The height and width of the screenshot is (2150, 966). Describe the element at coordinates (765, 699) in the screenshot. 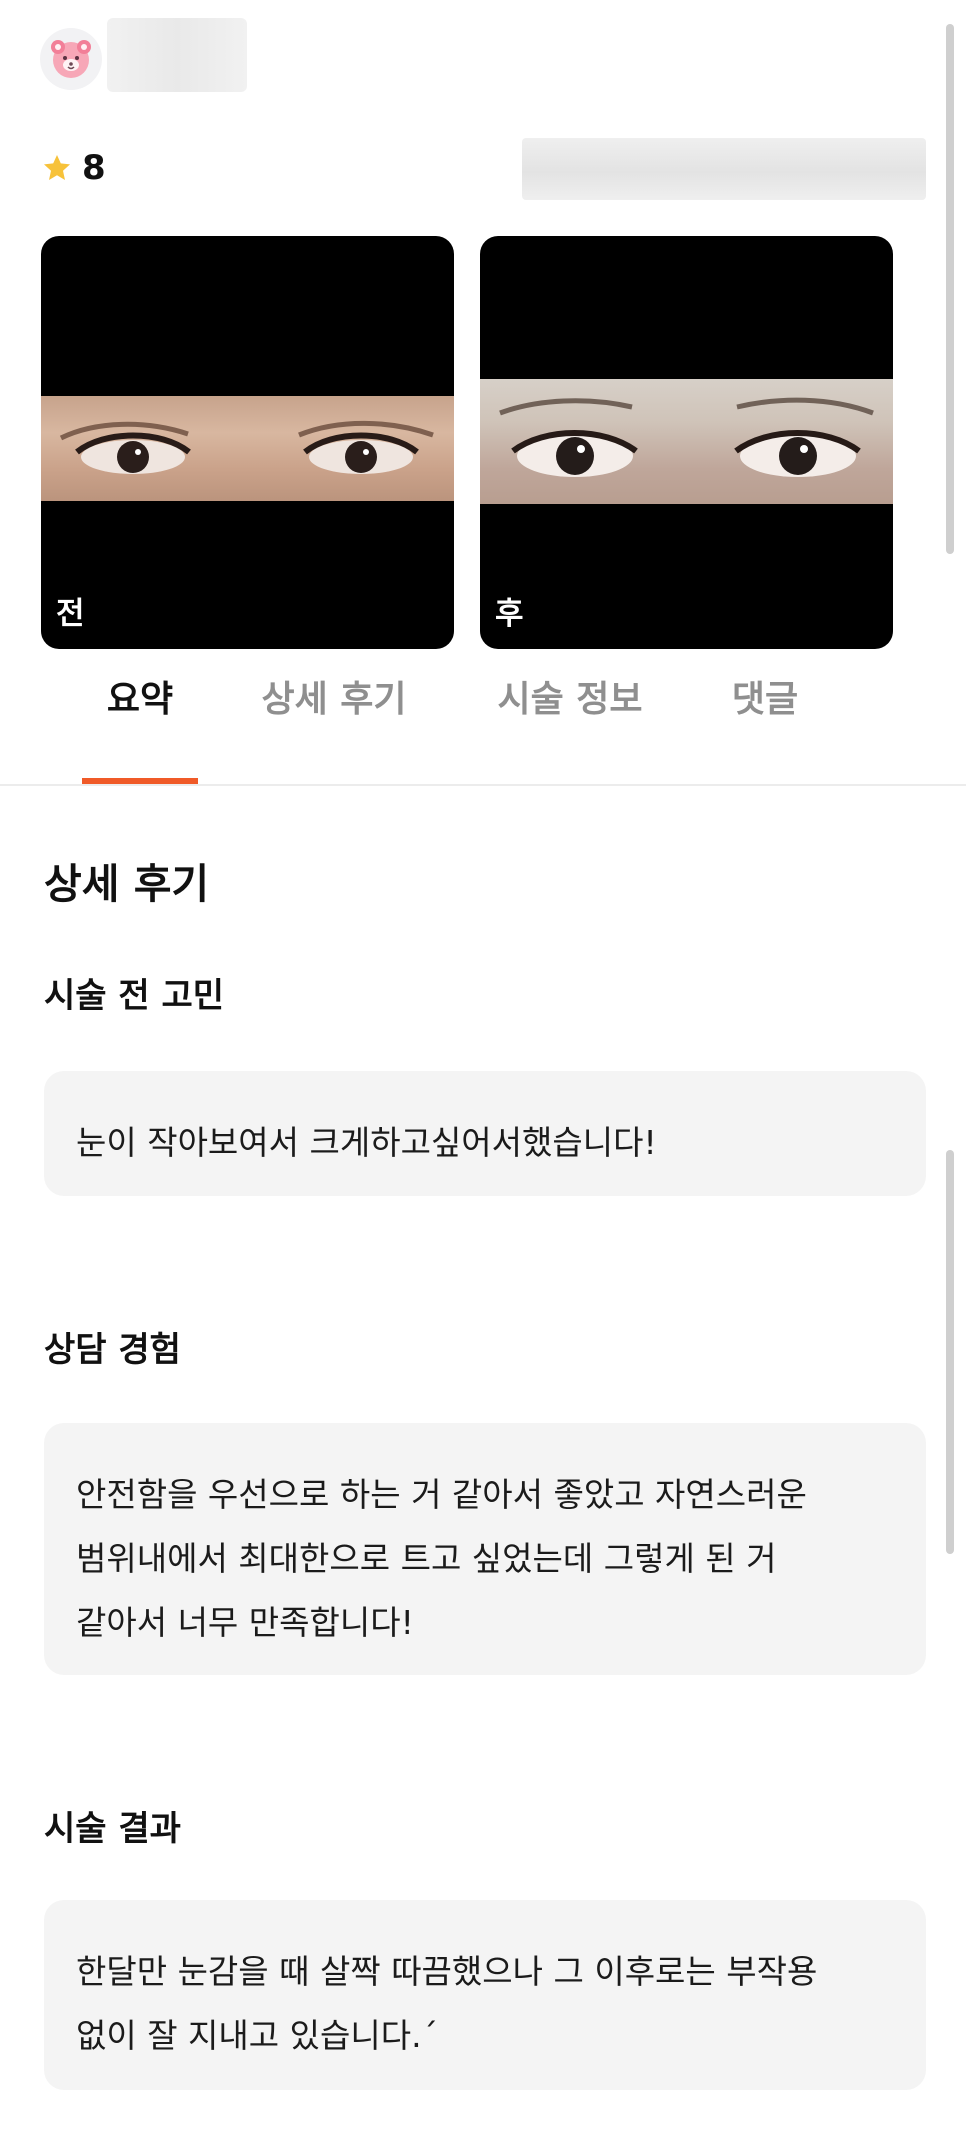

I see `tab-comments-label: 댓글` at that location.